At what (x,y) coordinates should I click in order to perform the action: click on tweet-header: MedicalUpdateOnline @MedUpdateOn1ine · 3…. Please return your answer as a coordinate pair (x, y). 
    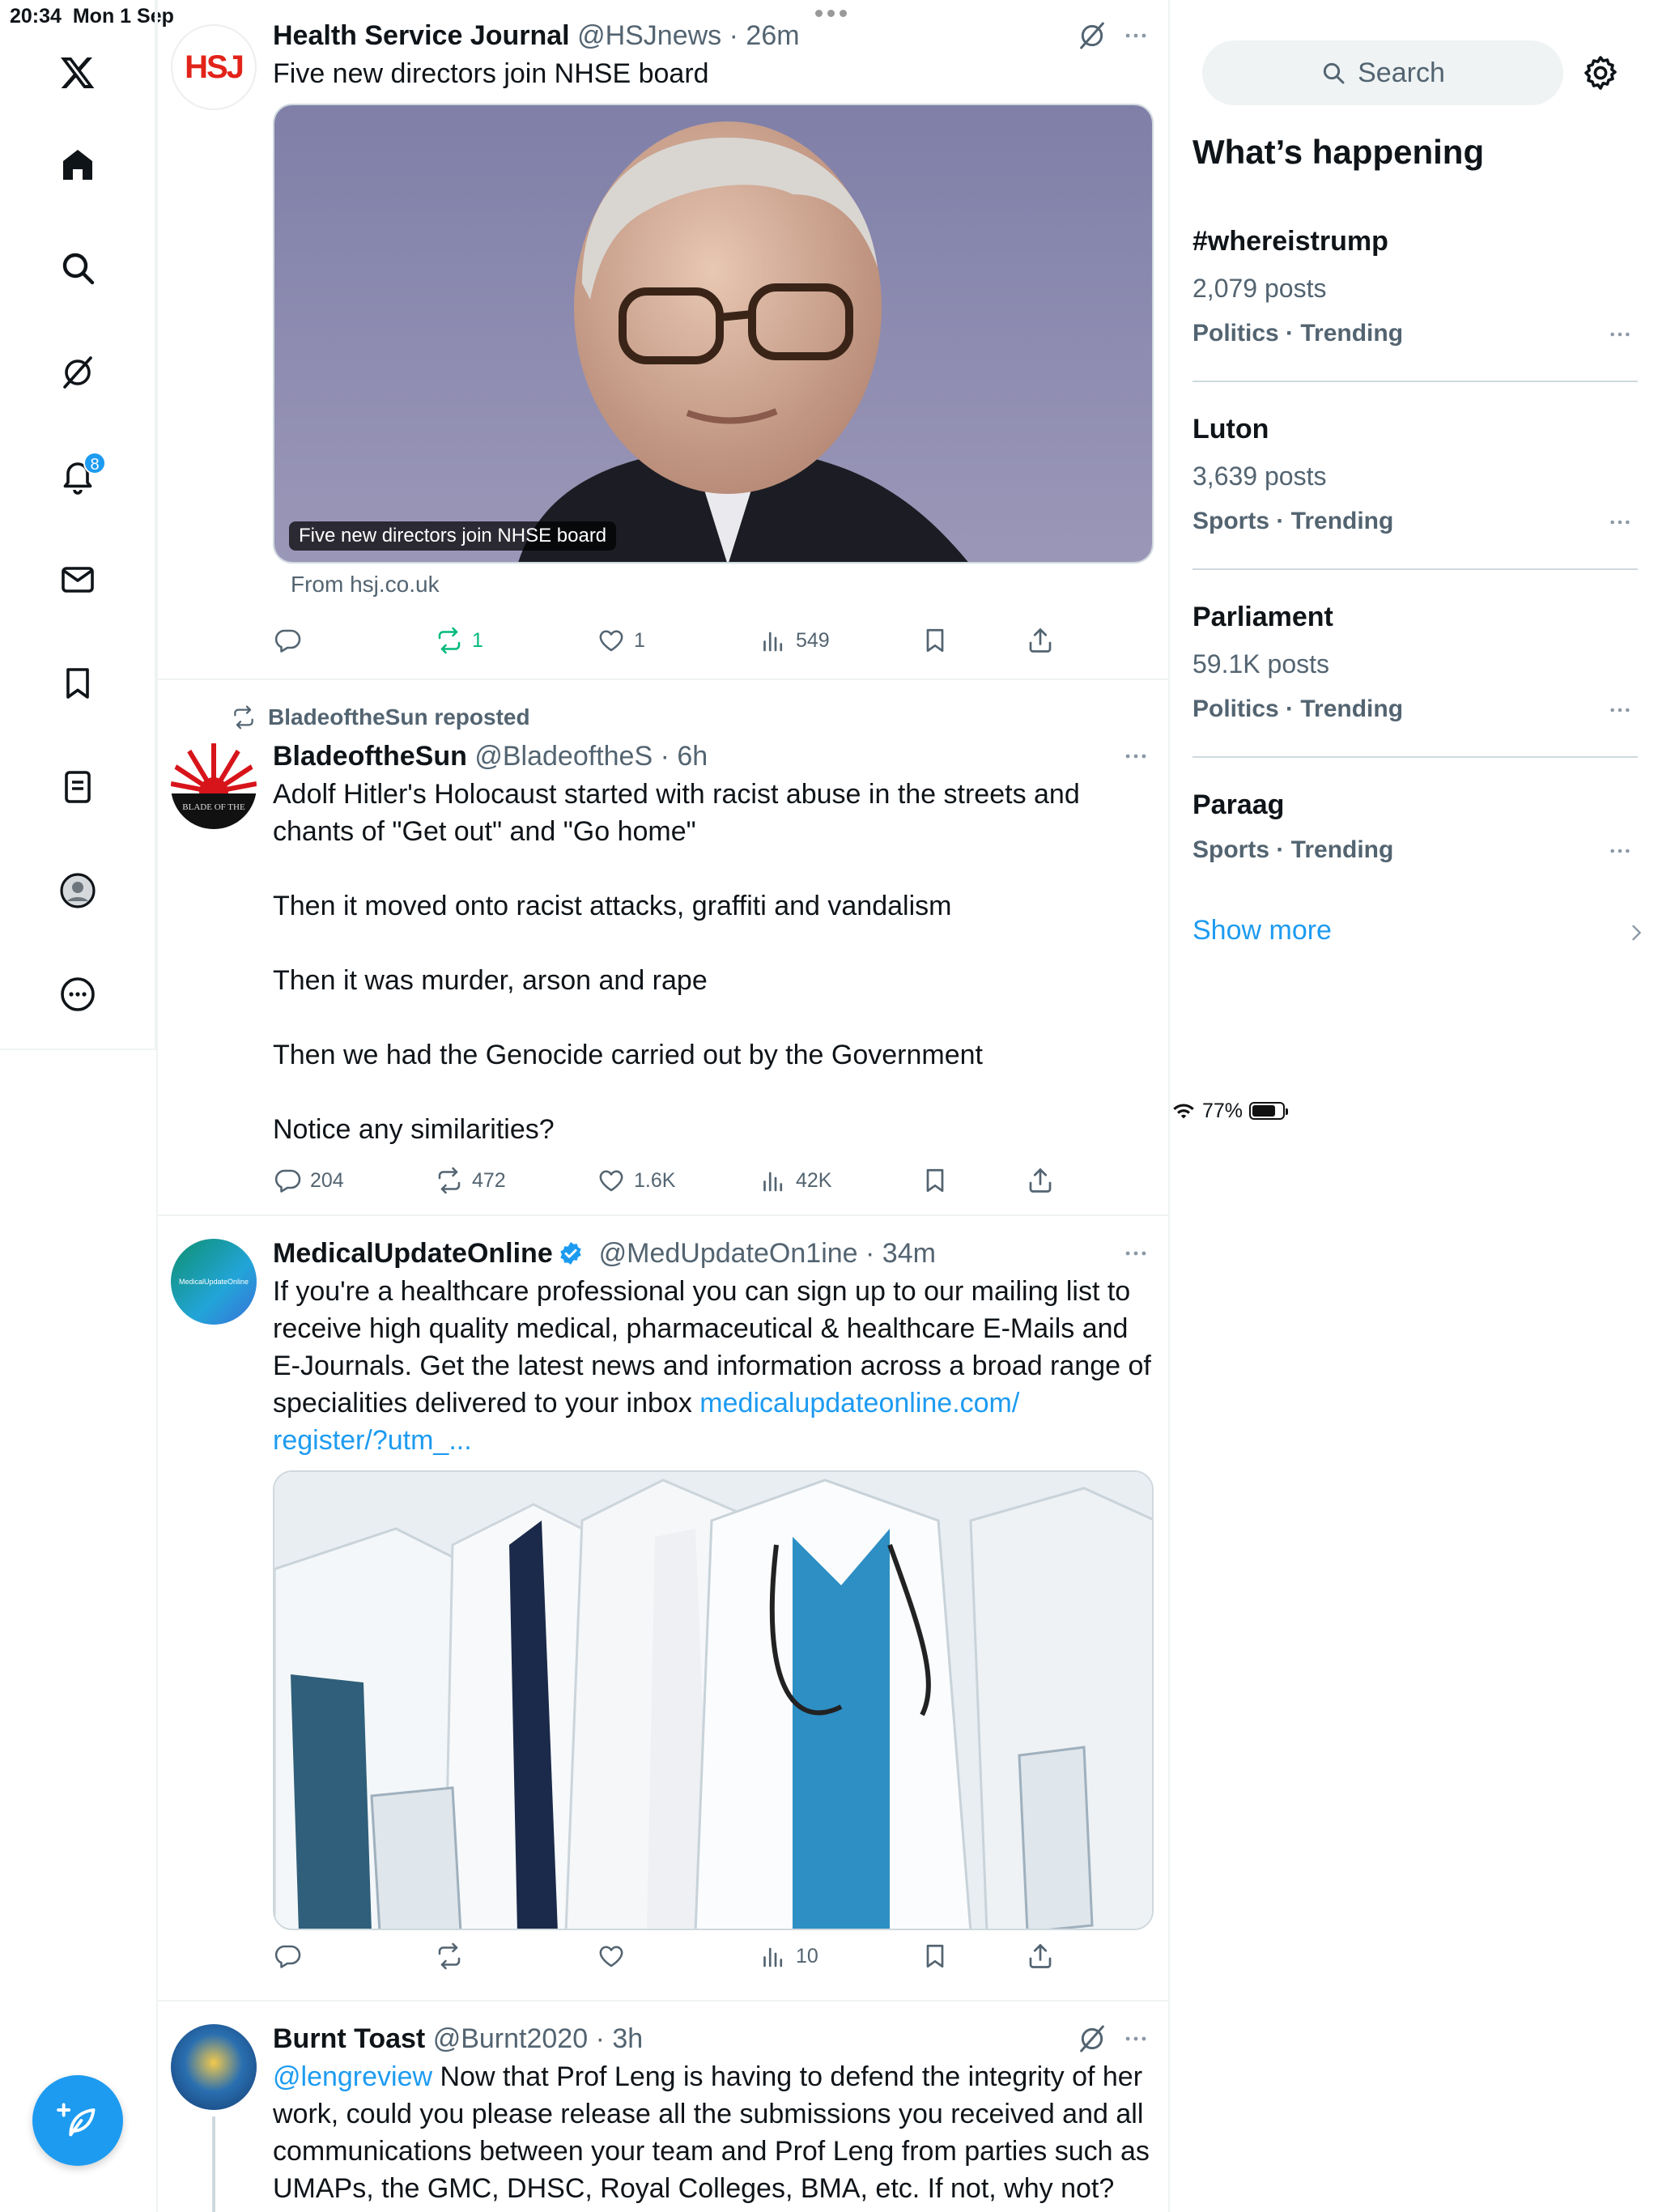
    Looking at the image, I should click on (713, 1254).